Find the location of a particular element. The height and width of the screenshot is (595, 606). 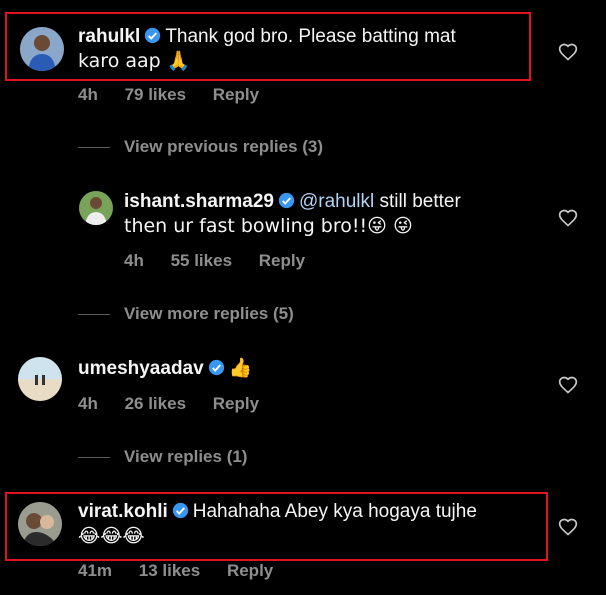

comment-body-umeshyaadav: umeshyaadav 👍 is located at coordinates (298, 368).